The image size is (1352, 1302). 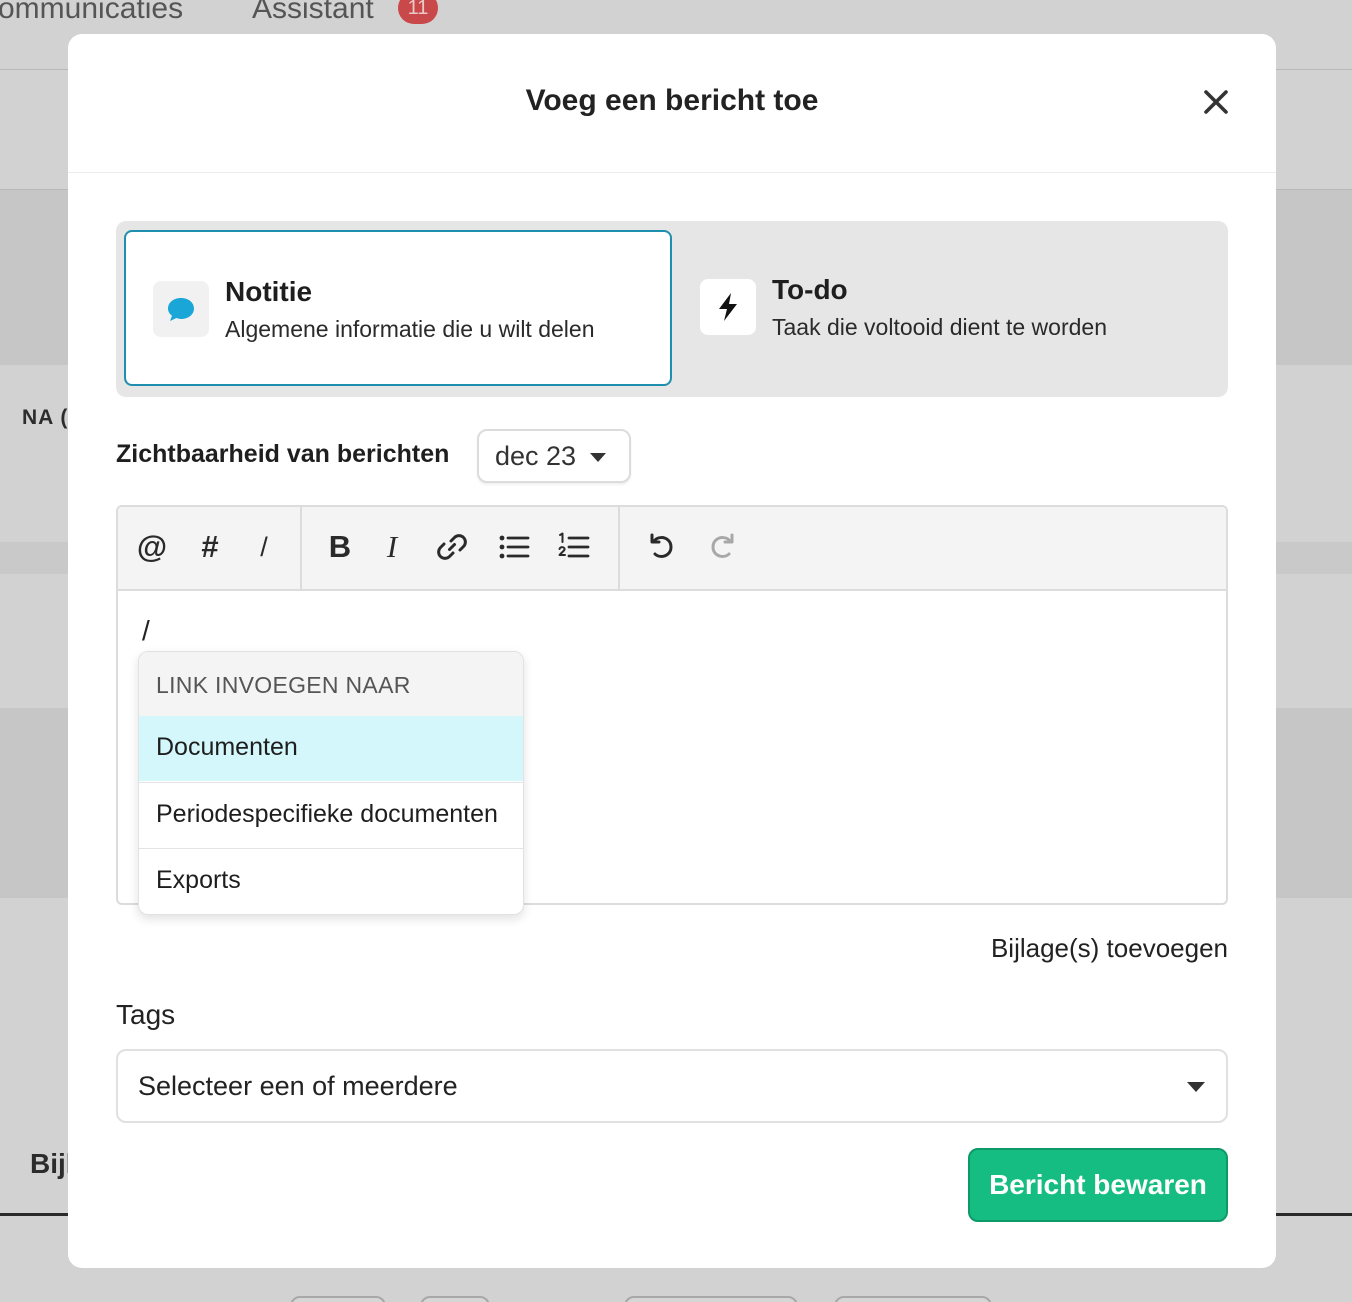 I want to click on bg-assistant-badge: 11, so click(x=418, y=12).